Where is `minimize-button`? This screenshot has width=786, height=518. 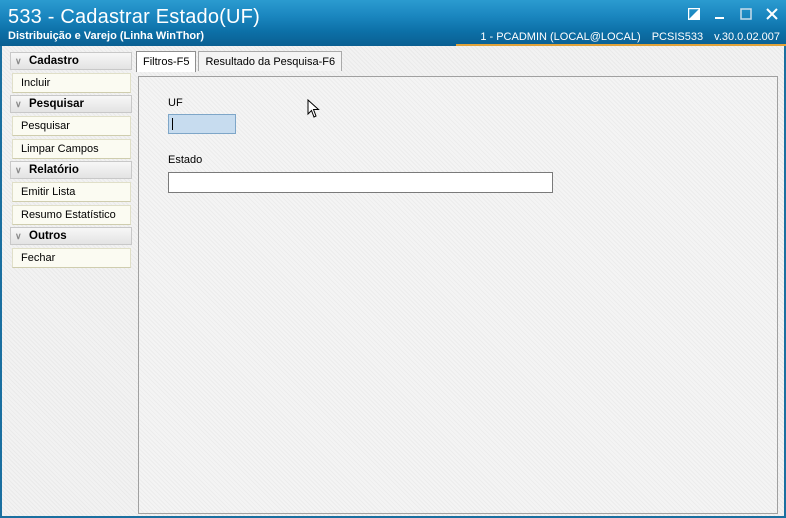 minimize-button is located at coordinates (720, 14).